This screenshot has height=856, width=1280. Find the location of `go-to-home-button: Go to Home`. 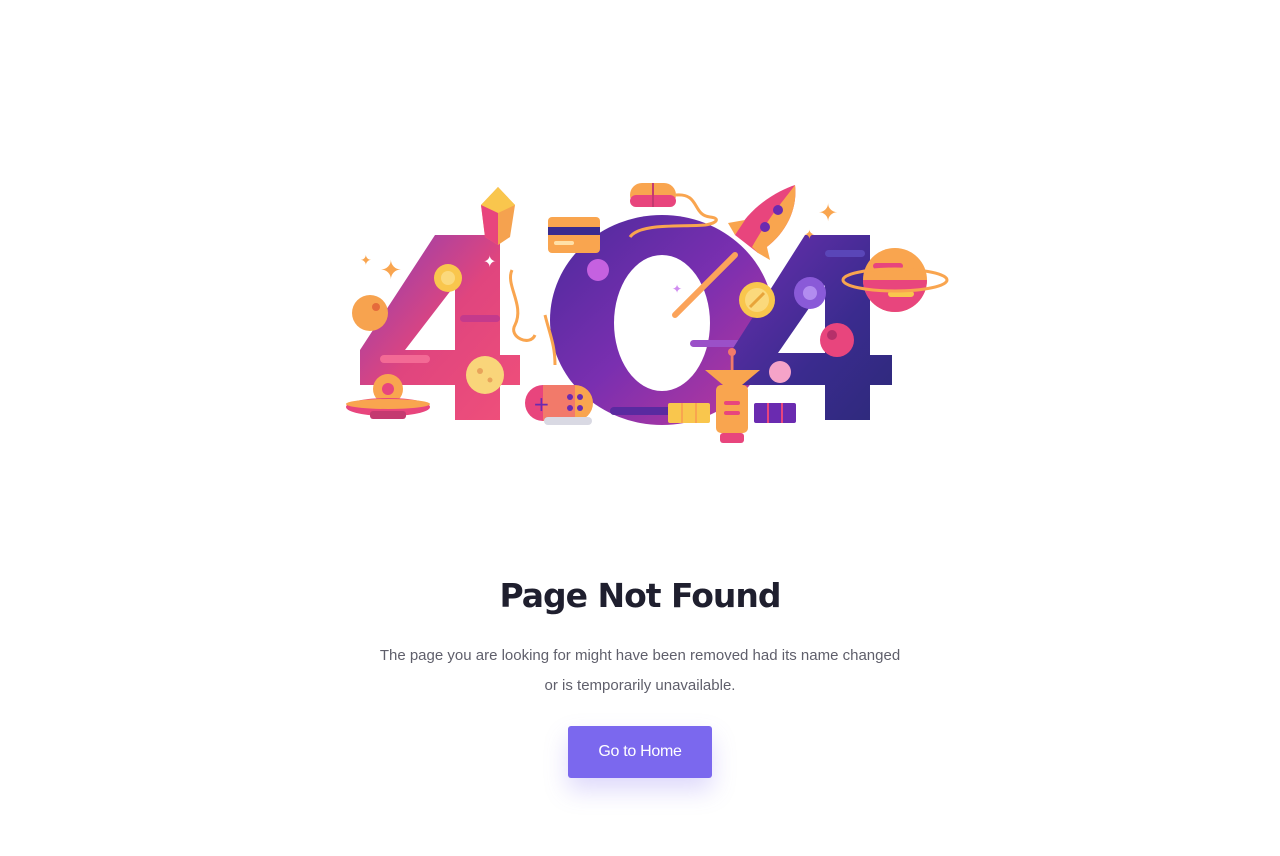

go-to-home-button: Go to Home is located at coordinates (640, 752).